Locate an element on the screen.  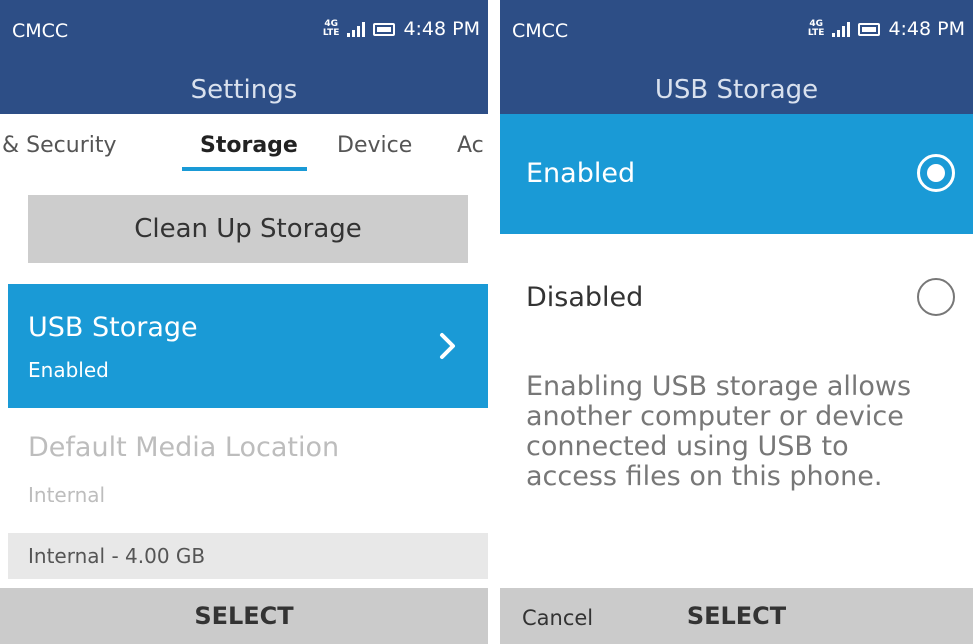
option-disabled-label: Disabled is located at coordinates (585, 297).